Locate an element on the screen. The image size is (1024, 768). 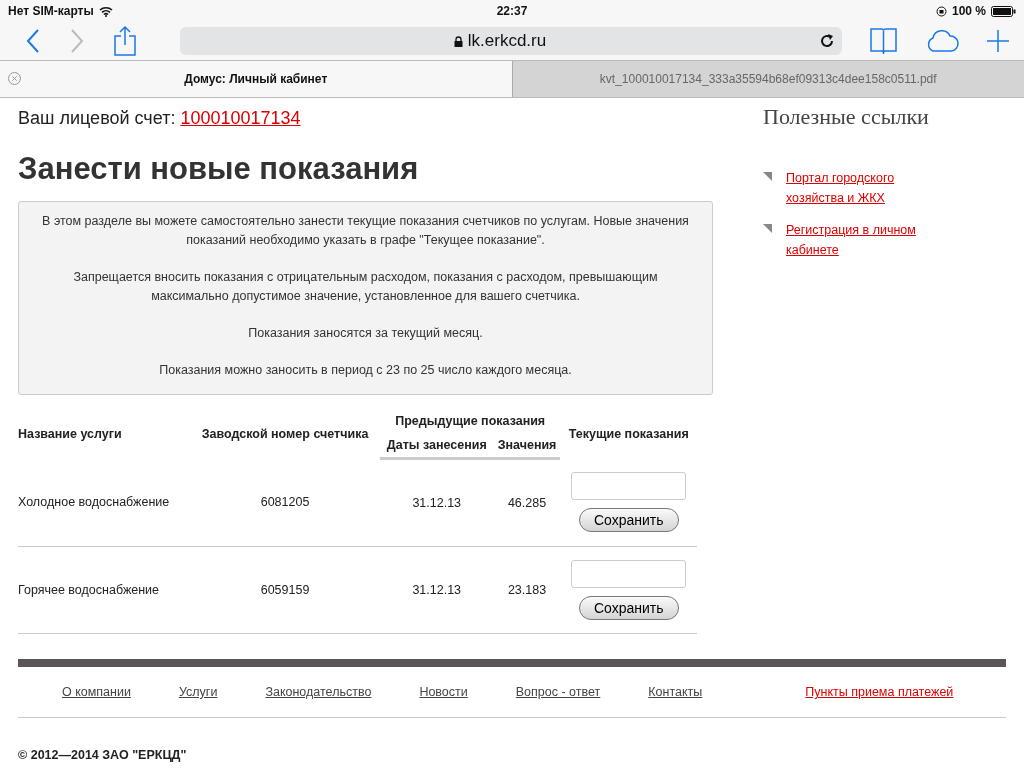
sidebar-link: Портал городского хозяйства и ЖКХ is located at coordinates (856, 188).